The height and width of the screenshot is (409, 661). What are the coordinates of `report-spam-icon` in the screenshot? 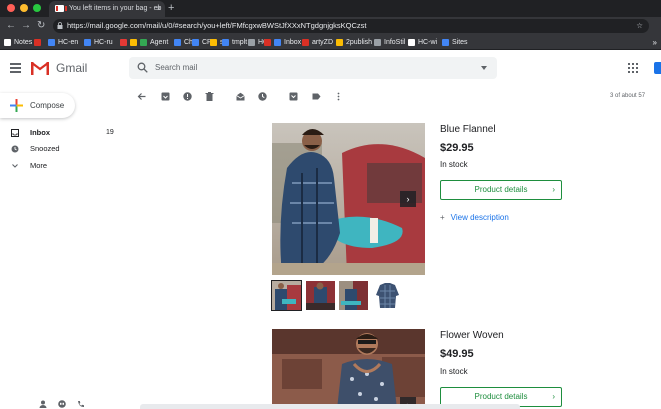 It's located at (187, 96).